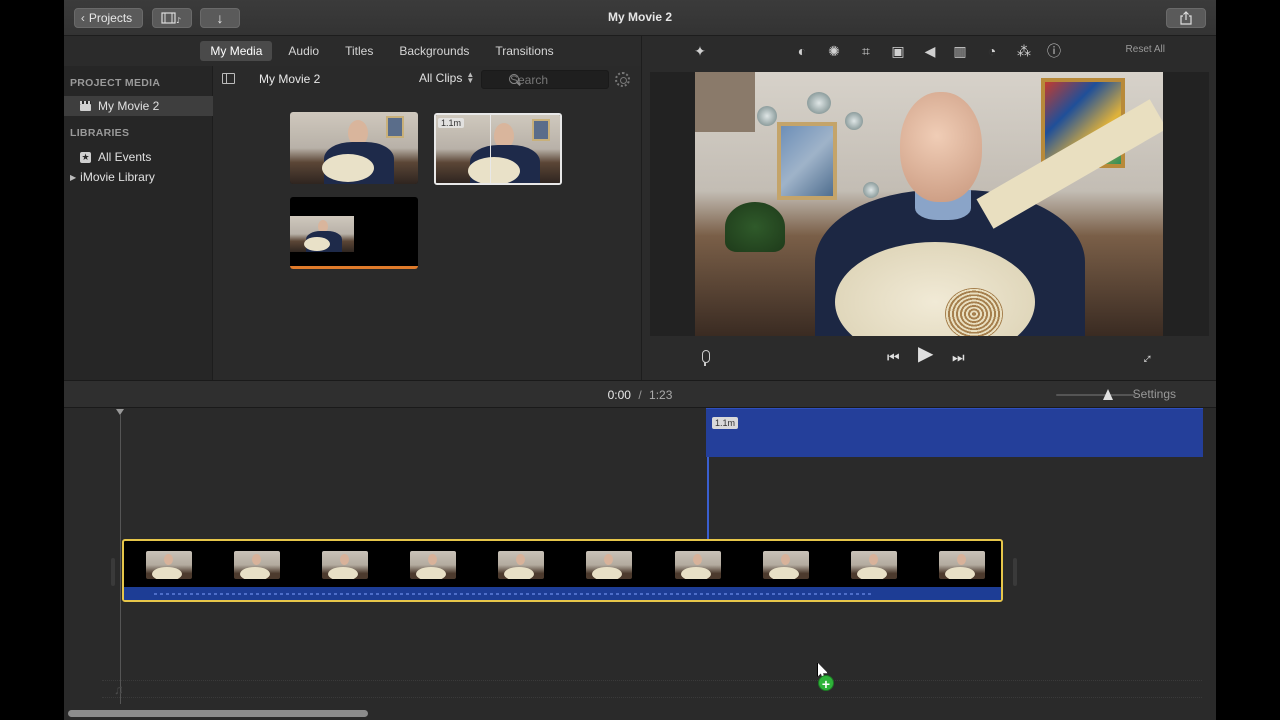 The width and height of the screenshot is (1280, 720). What do you see at coordinates (1054, 51) in the screenshot?
I see `info-icon: ⓘ` at bounding box center [1054, 51].